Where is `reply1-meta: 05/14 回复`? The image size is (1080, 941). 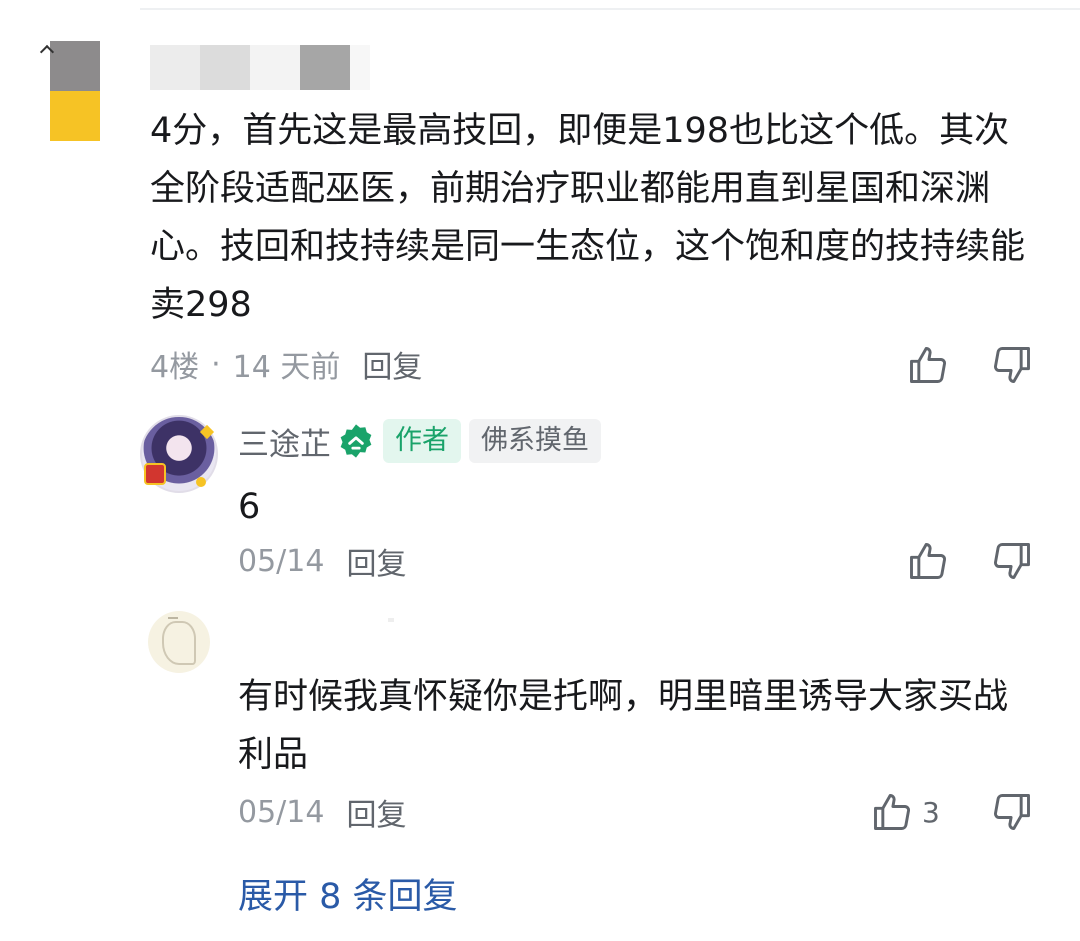
reply1-meta: 05/14 回复 is located at coordinates (322, 561).